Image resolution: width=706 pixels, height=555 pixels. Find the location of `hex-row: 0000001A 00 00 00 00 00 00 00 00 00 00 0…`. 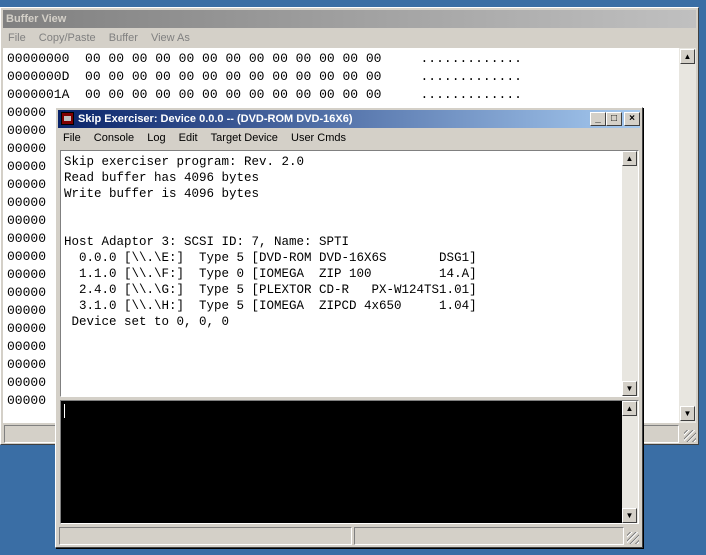

hex-row: 0000001A 00 00 00 00 00 00 00 00 00 00 0… is located at coordinates (264, 95).